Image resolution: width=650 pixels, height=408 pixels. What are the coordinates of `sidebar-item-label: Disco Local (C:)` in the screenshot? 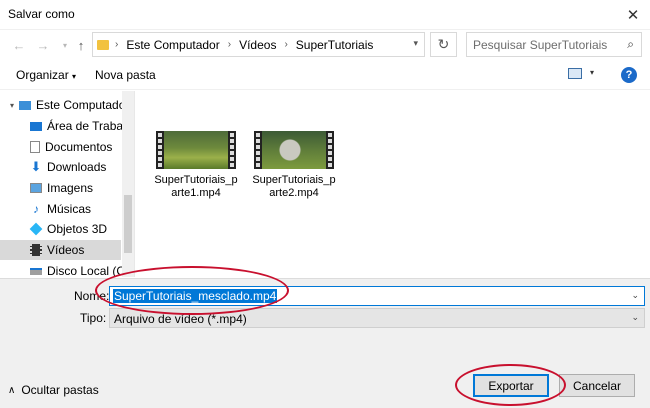 It's located at (90, 270).